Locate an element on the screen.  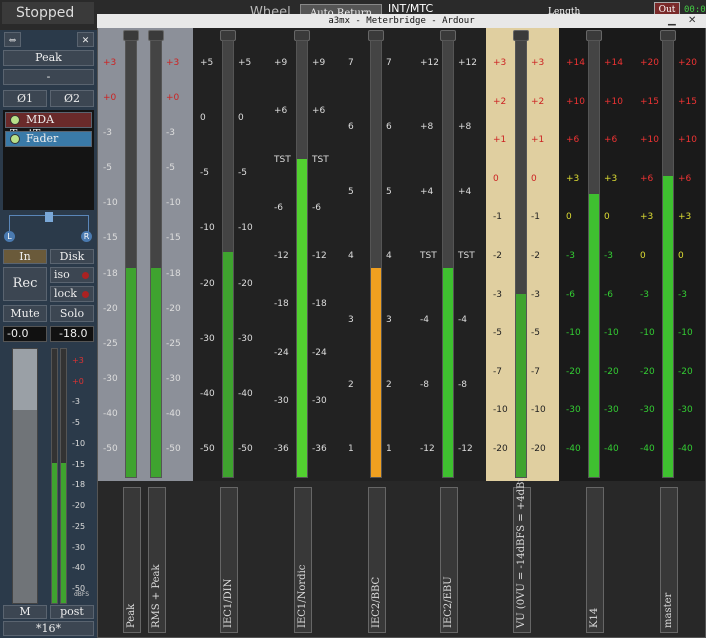
track-name-label: K14 is located at coordinates (594, 617).